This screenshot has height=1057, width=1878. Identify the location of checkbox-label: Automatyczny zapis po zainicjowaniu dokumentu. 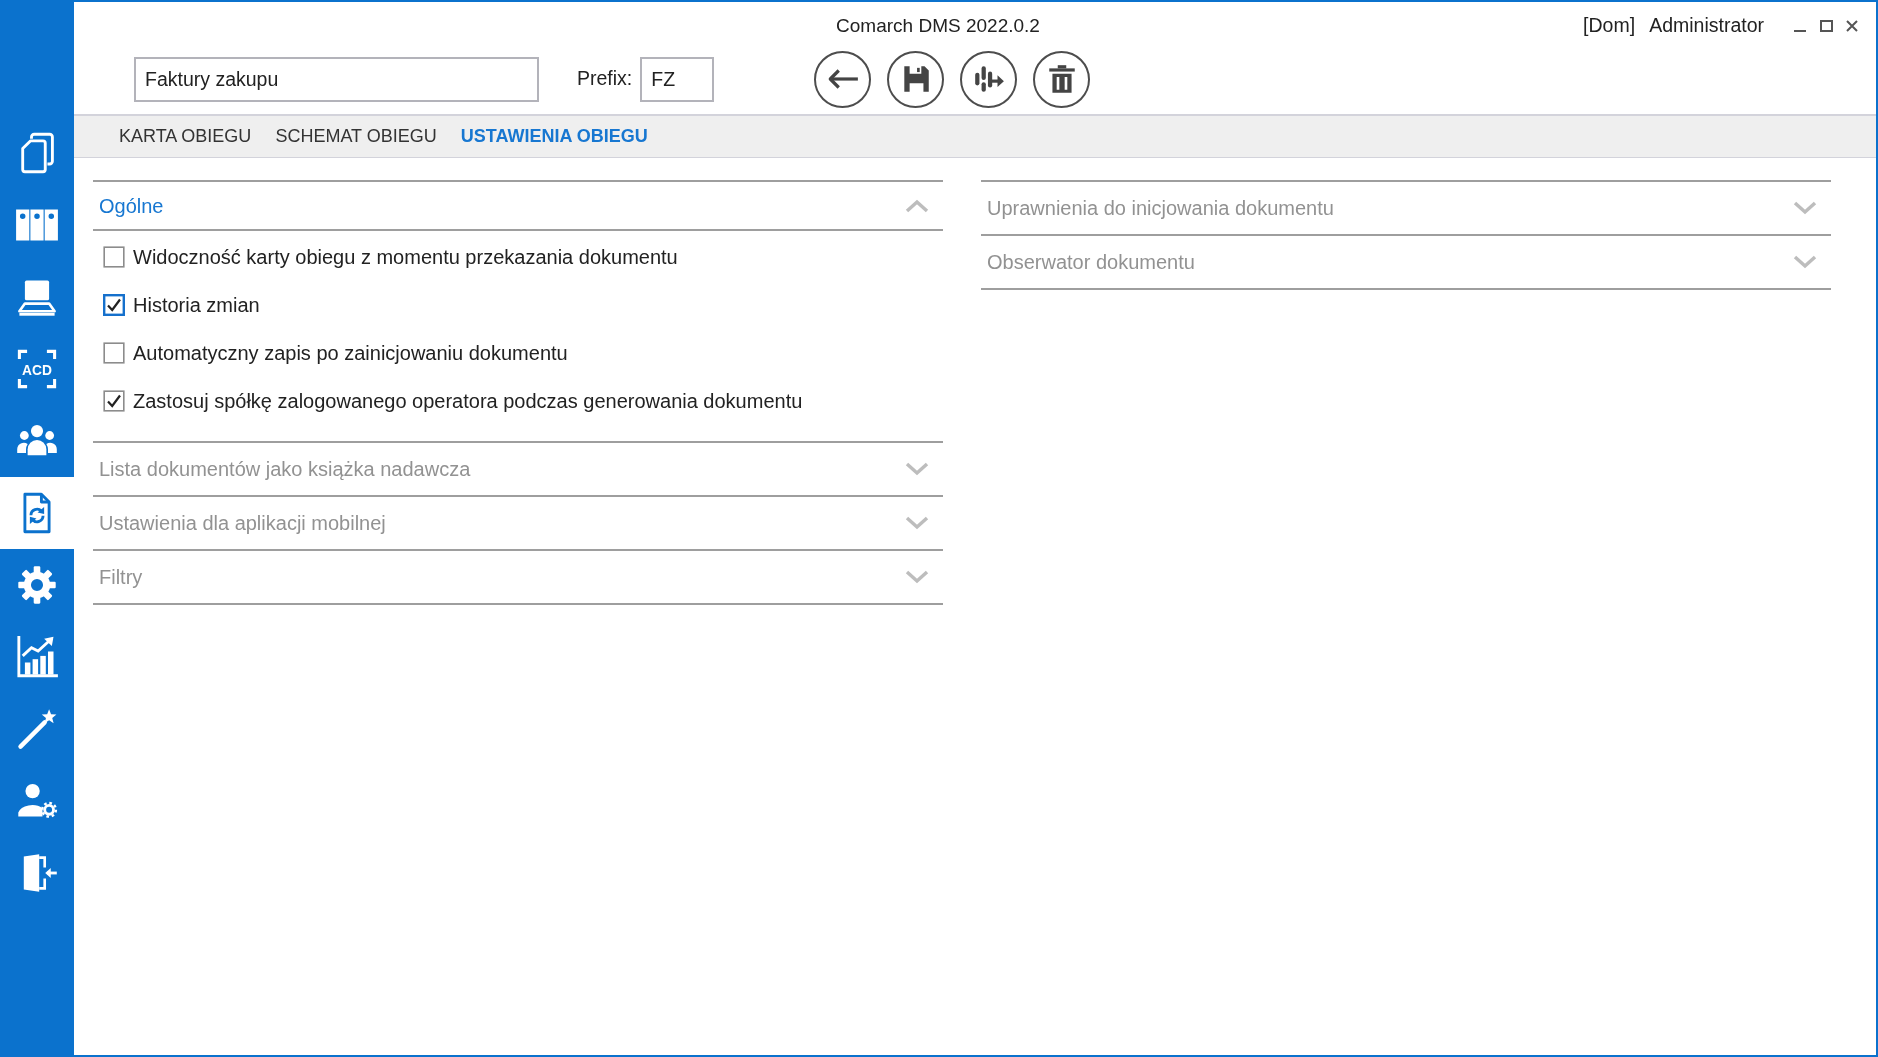
(350, 353).